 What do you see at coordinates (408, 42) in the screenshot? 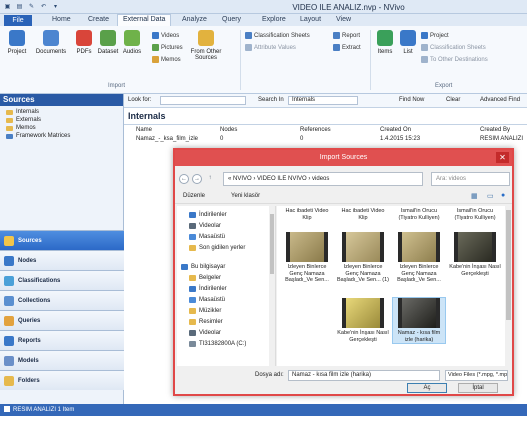
I see `export-list-button: List` at bounding box center [408, 42].